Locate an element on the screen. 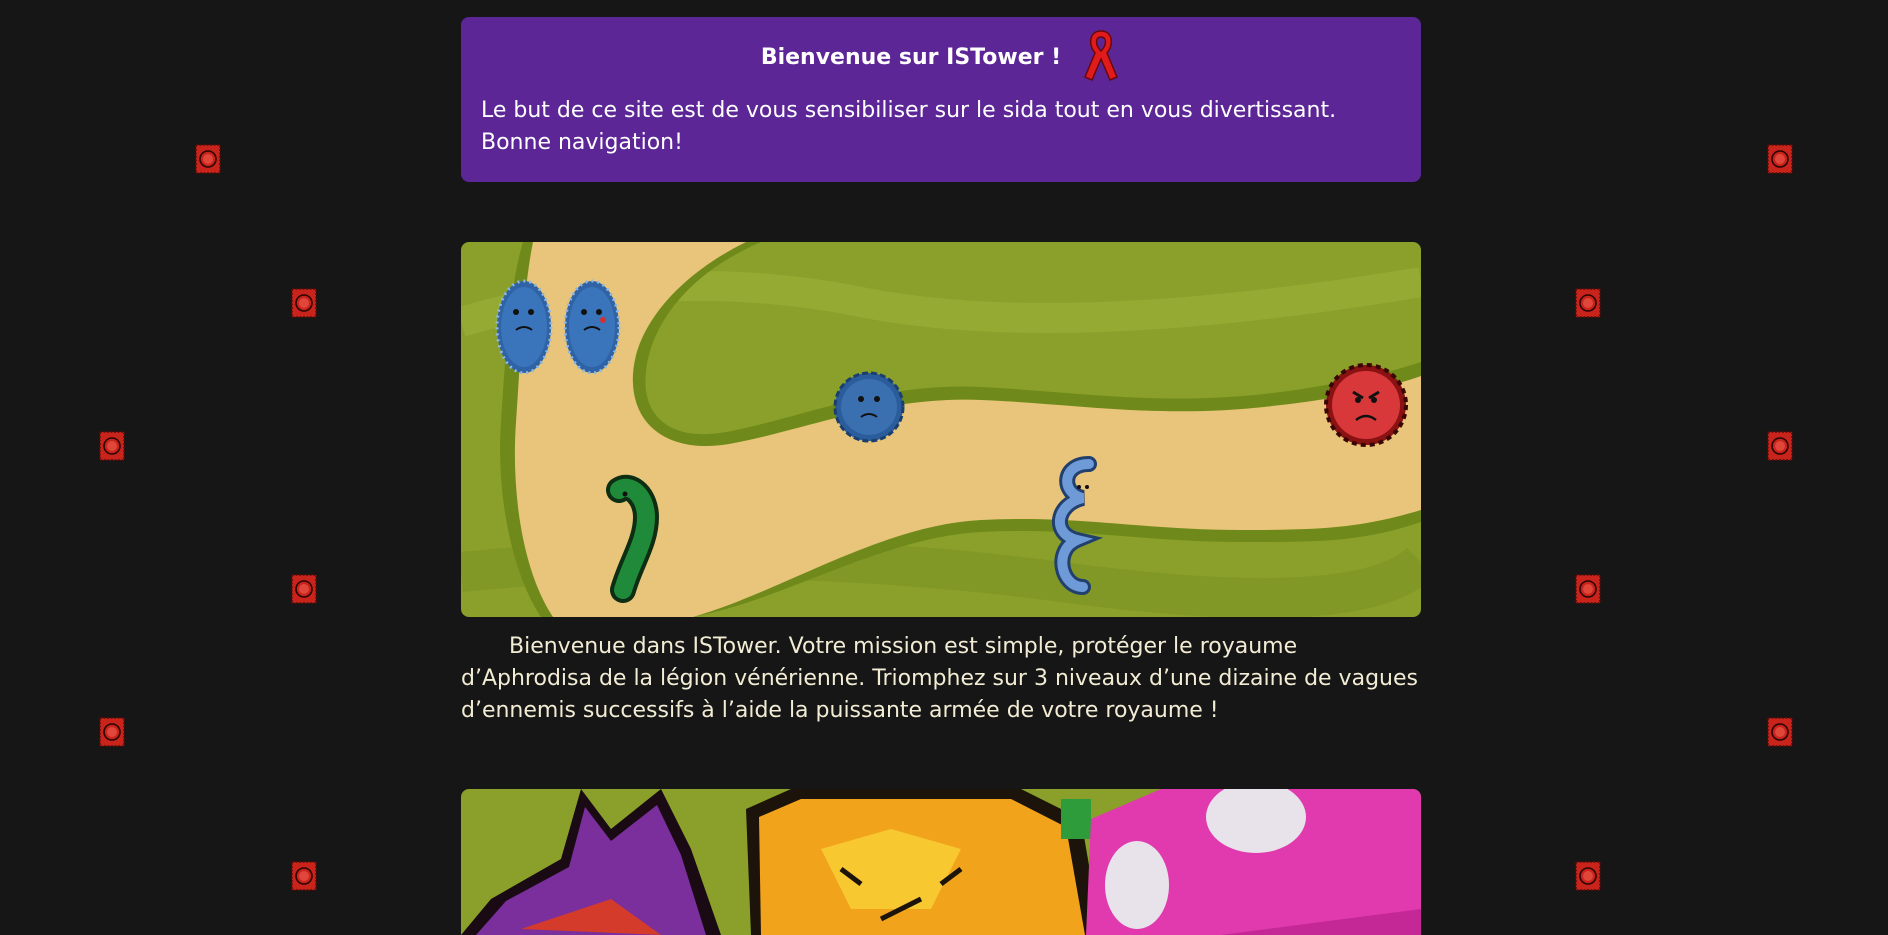  banner-title: Bienvenue sur ISTower ! is located at coordinates (911, 57).